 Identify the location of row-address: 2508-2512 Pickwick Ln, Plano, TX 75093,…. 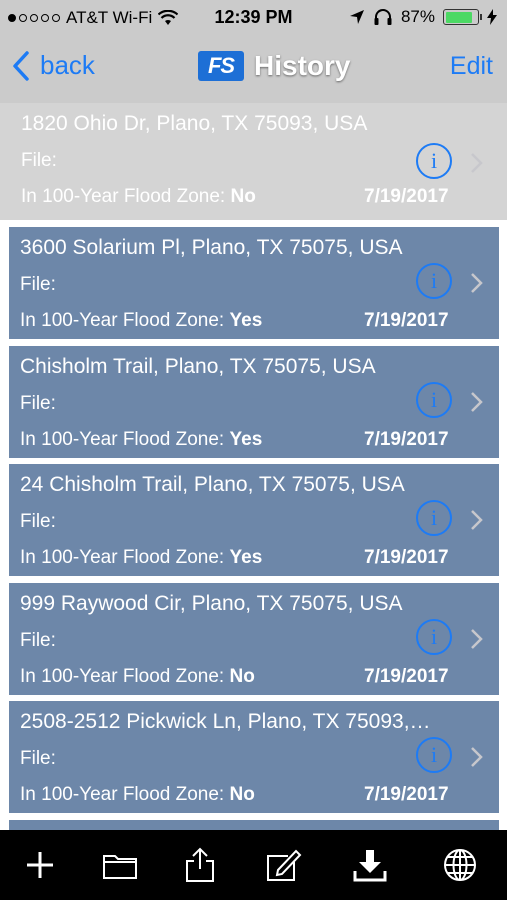
(225, 721).